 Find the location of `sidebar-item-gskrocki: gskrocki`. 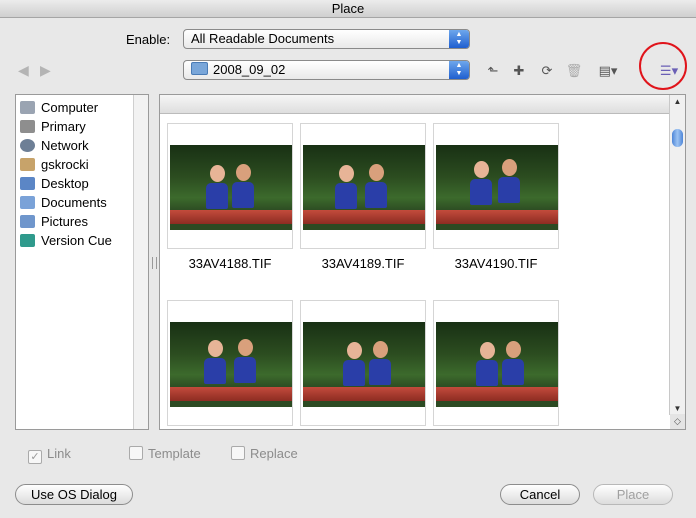

sidebar-item-gskrocki: gskrocki is located at coordinates (82, 164).